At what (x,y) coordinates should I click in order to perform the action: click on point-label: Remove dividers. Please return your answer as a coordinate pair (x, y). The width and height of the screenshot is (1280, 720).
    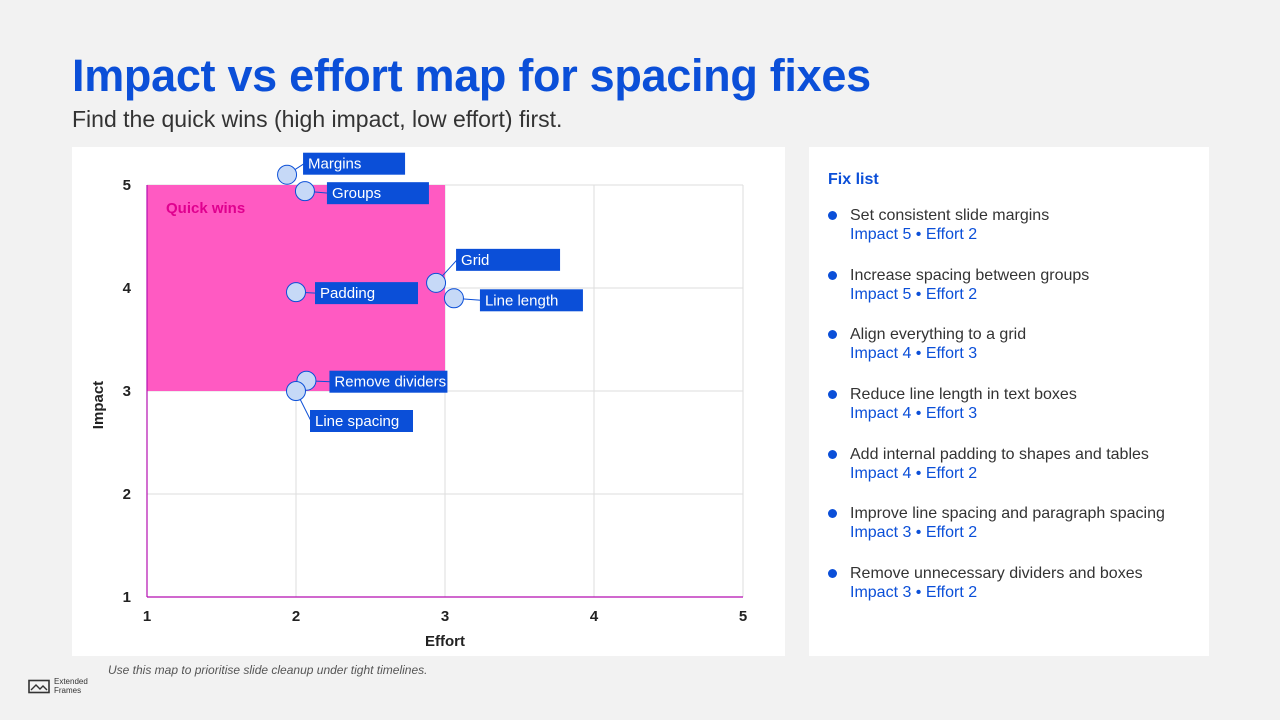
    Looking at the image, I should click on (390, 382).